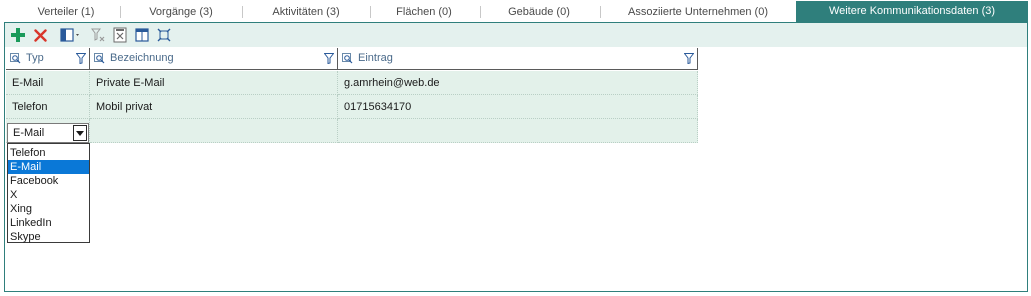 The image size is (1031, 296). I want to click on column-header-eintrag: Eintrag, so click(518, 59).